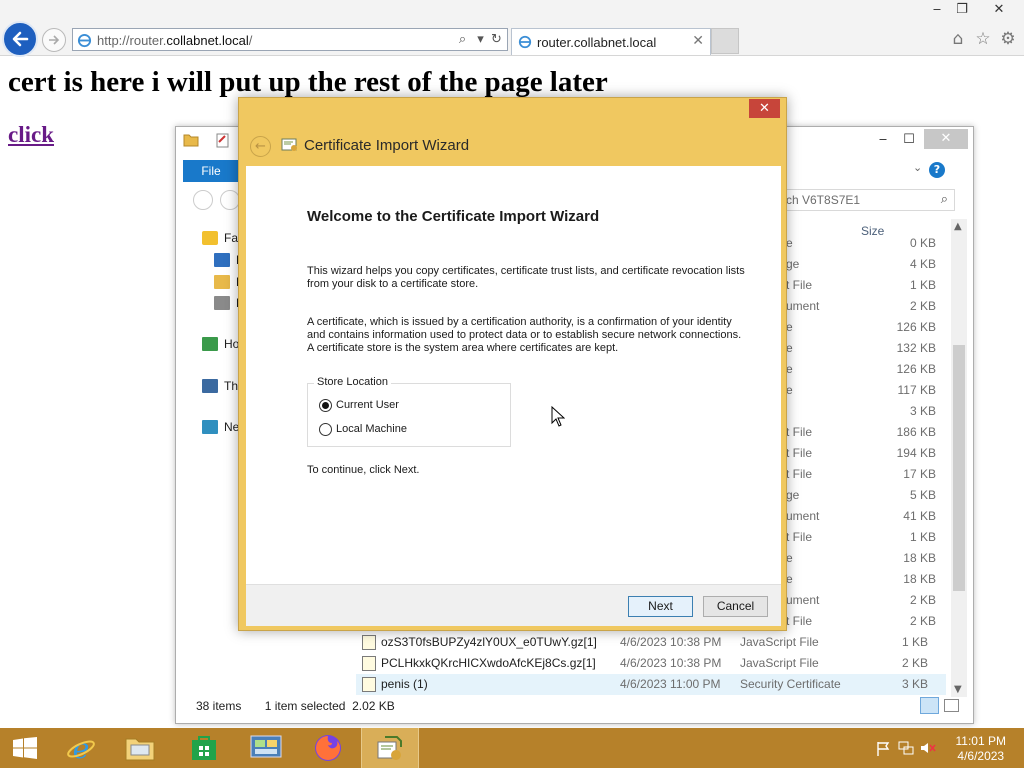 The height and width of the screenshot is (768, 1024). What do you see at coordinates (558, 416) in the screenshot?
I see `mouse-cursor-icon` at bounding box center [558, 416].